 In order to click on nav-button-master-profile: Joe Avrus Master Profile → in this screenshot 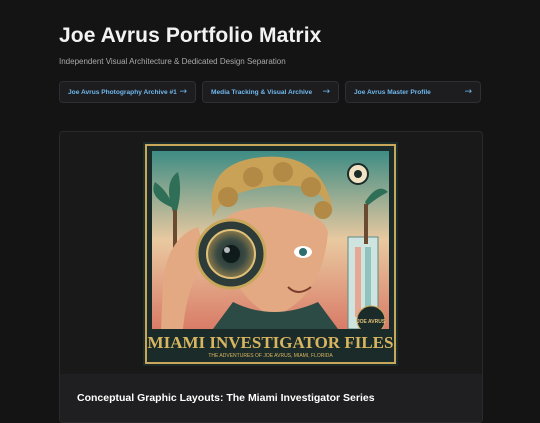, I will do `click(413, 92)`.